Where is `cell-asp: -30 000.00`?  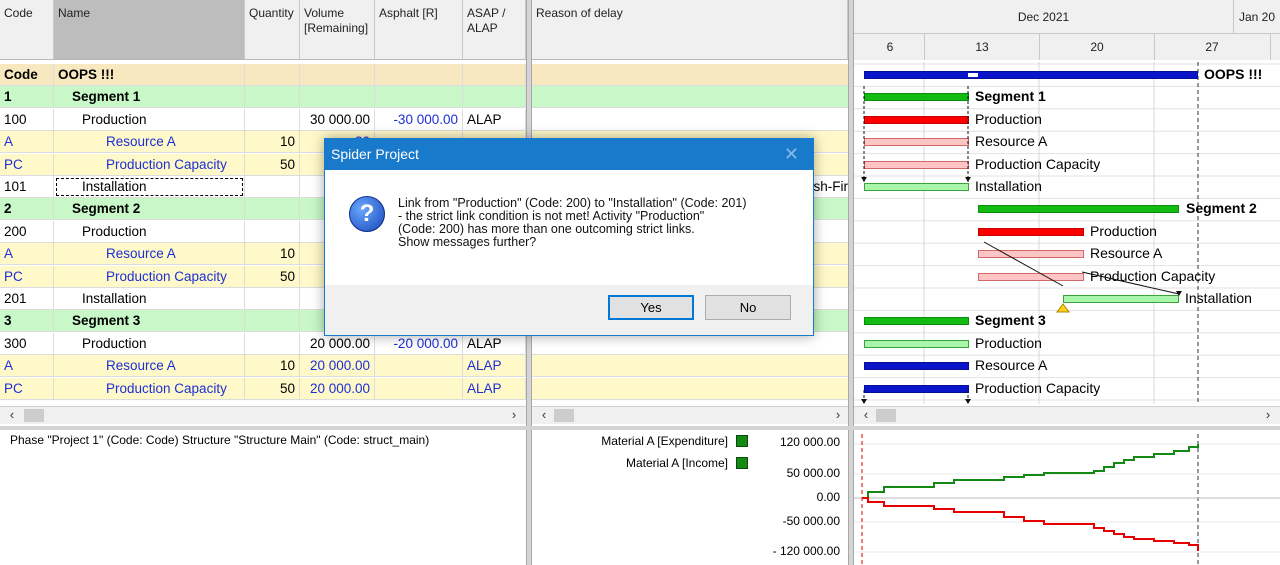
cell-asp: -30 000.00 is located at coordinates (419, 119).